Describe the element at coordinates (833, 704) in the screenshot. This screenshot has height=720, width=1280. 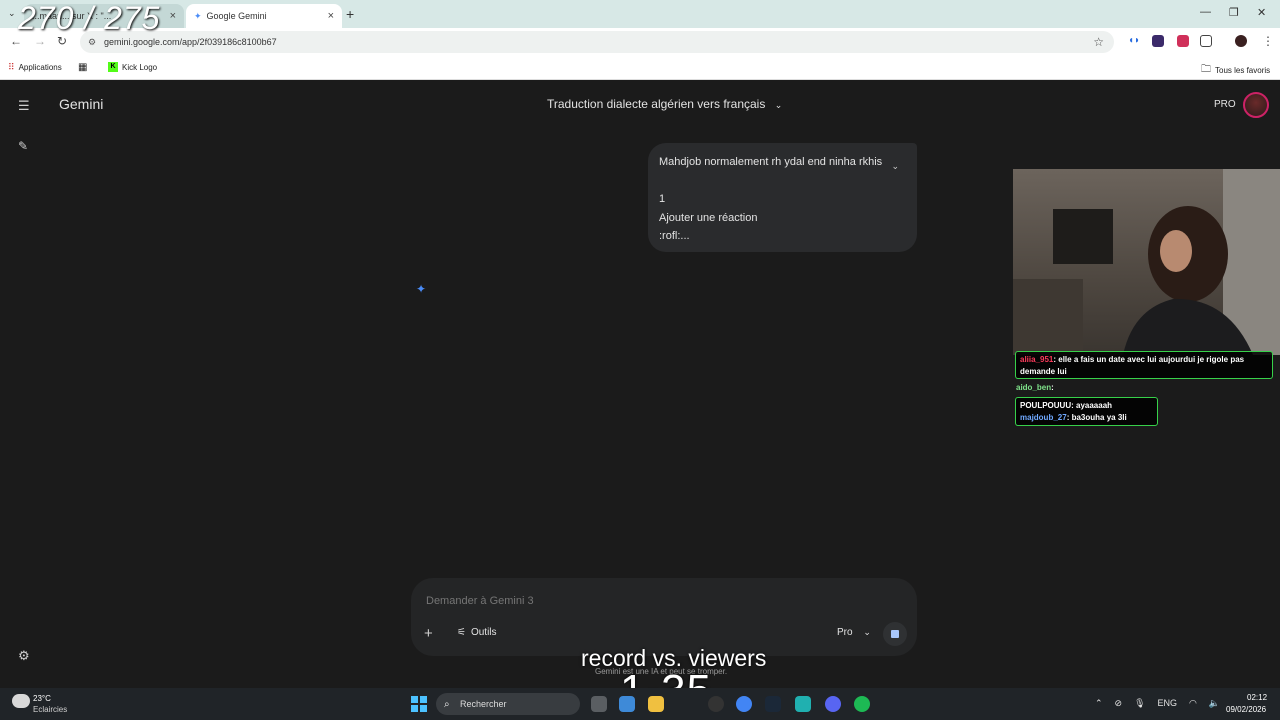
I see `discord-icon` at that location.